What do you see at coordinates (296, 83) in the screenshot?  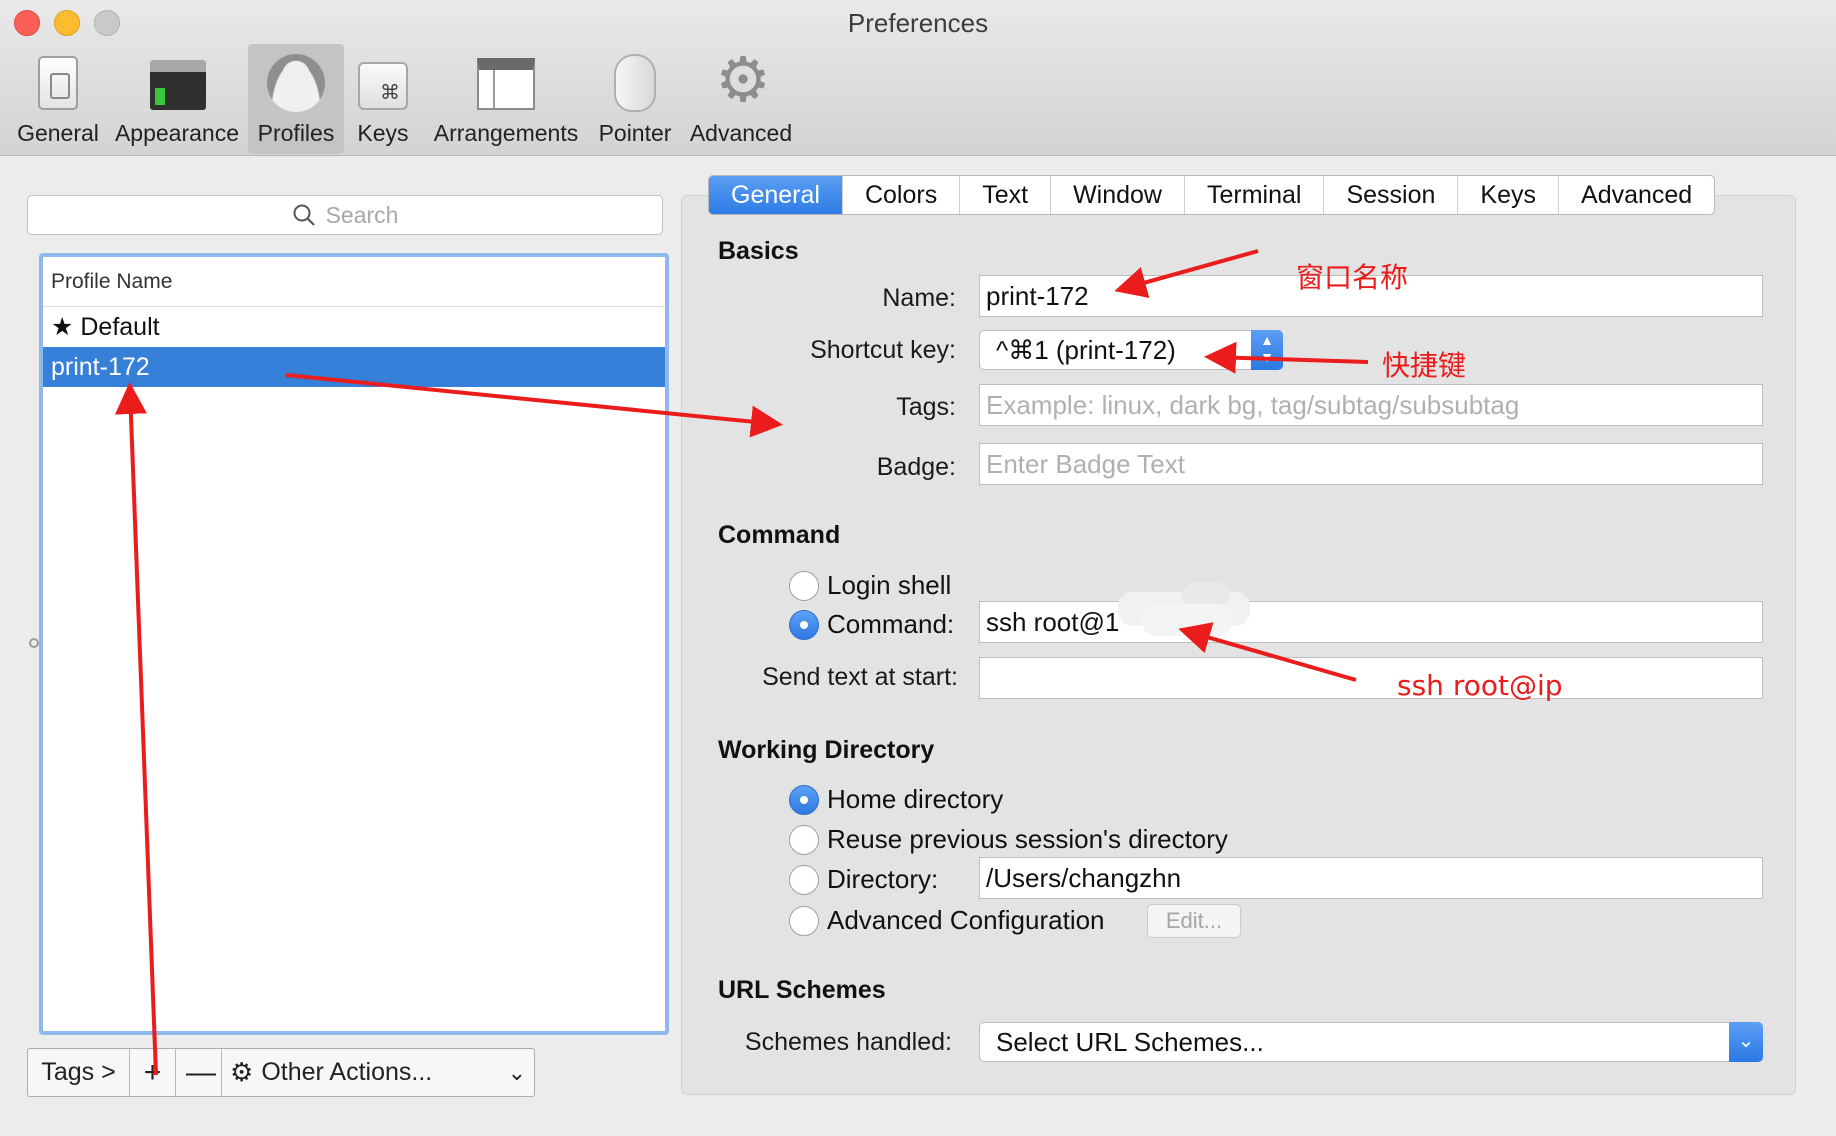 I see `profiles-icon` at bounding box center [296, 83].